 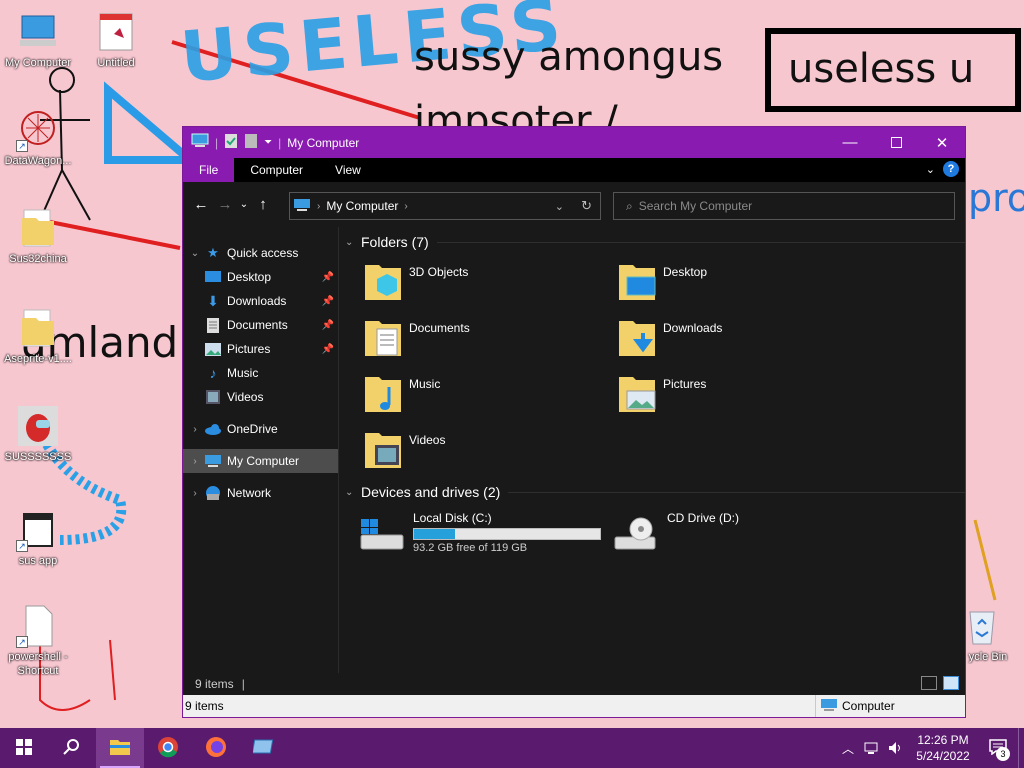 I want to click on nav-item-music: ♪ Music, so click(x=260, y=373).